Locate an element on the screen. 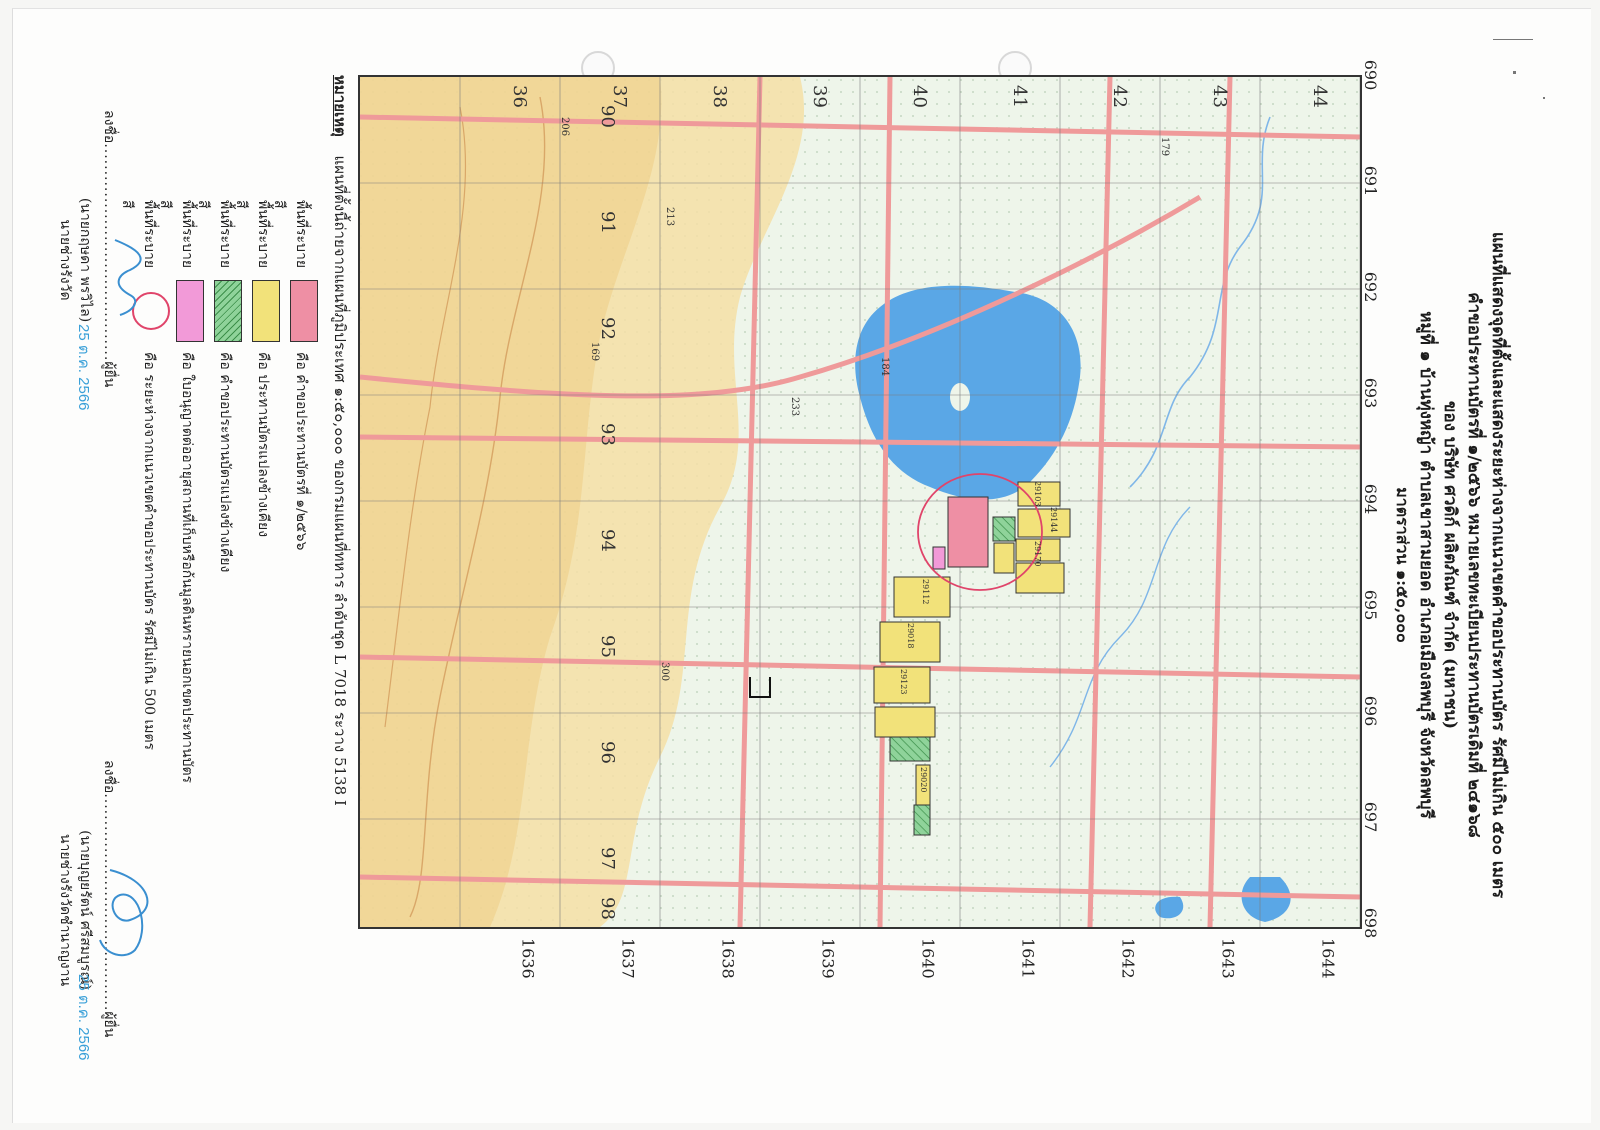 This screenshot has width=1600, height=1130. grid-y-label: 1639 is located at coordinates (828, 958).